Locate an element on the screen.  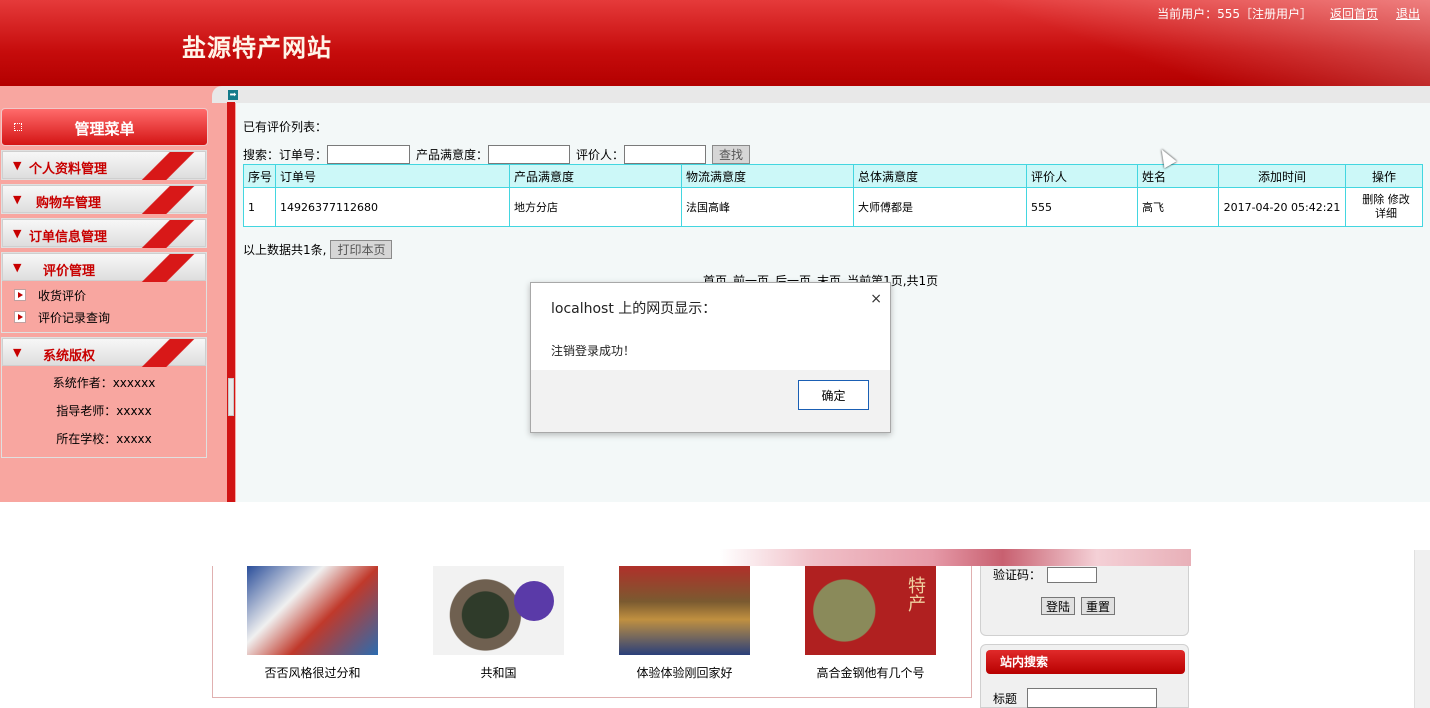
sidebar-group-body: 系统作者：xxxxxx 指导老师：xxxxx 所在学校：xxxxx is located at coordinates (104, 411).